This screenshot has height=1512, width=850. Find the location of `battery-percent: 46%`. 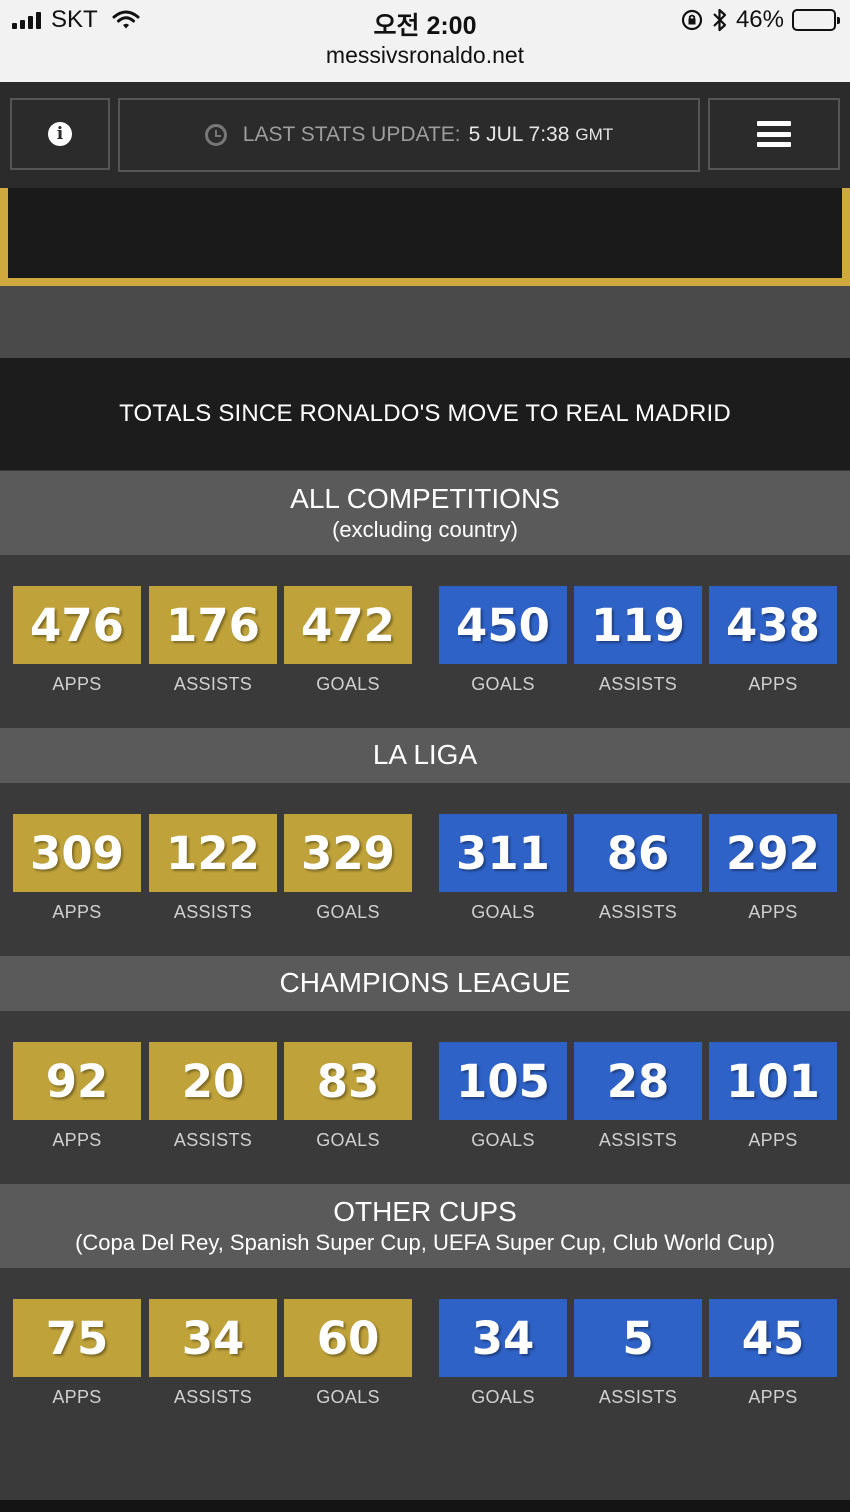

battery-percent: 46% is located at coordinates (759, 19).